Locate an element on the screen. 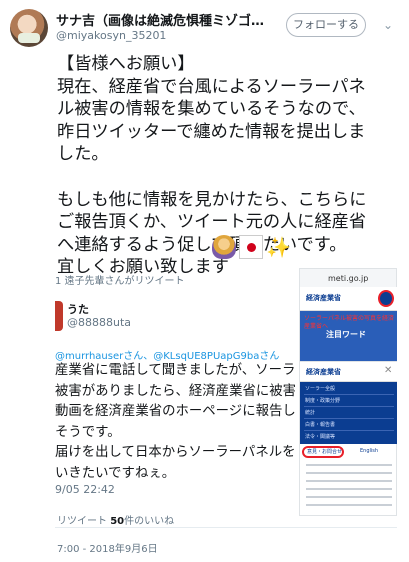 The height and width of the screenshot is (562, 409). avatar is located at coordinates (29, 28).